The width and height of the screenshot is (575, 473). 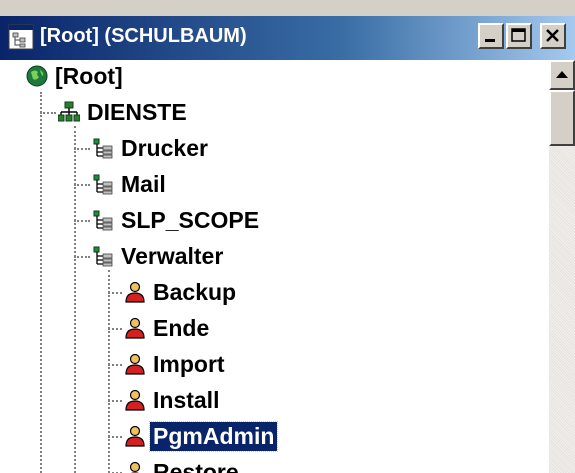 I want to click on tree-node-ende: Ende, so click(x=168, y=328).